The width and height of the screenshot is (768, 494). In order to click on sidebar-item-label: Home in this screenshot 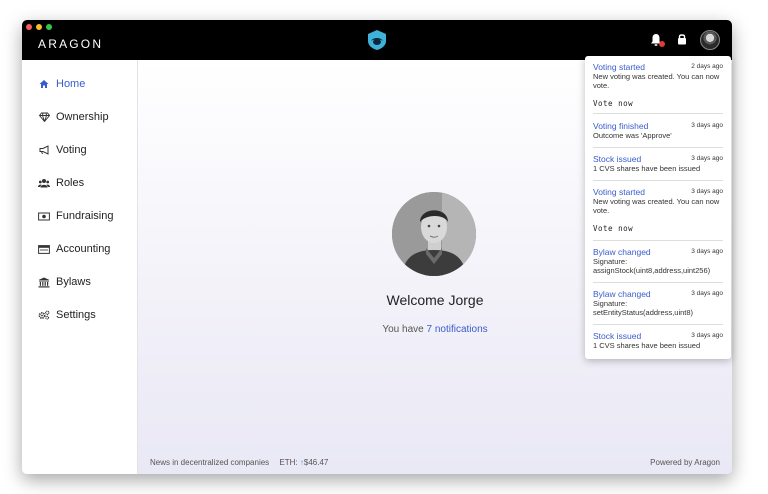, I will do `click(71, 84)`.